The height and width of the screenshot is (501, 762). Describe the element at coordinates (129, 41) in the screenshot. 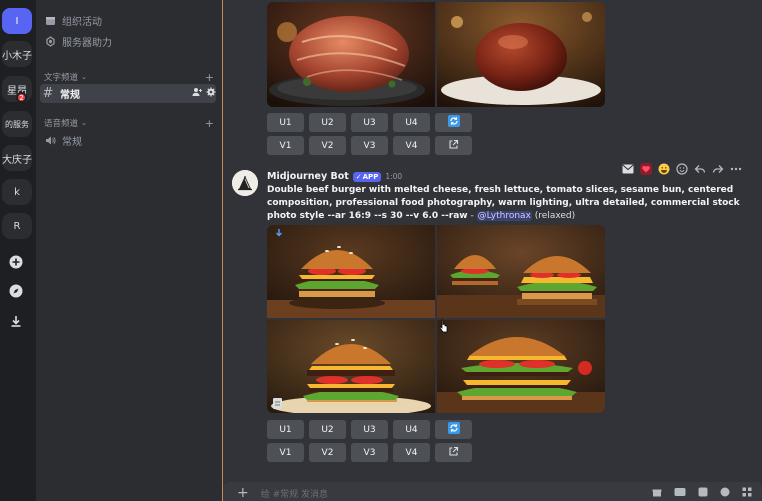

I see `sidebar-item-boost: 服务器助力` at that location.